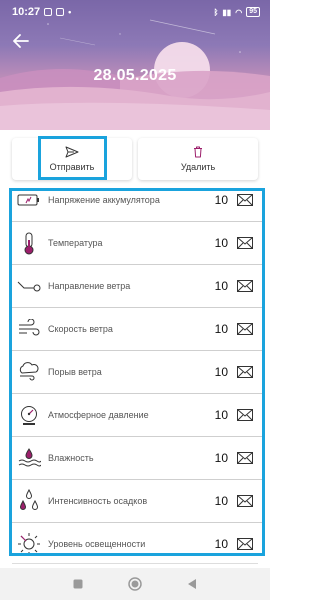 Image resolution: width=320 pixels, height=600 pixels. I want to click on sensor-label: Напряжение аккумулятора, so click(104, 200).